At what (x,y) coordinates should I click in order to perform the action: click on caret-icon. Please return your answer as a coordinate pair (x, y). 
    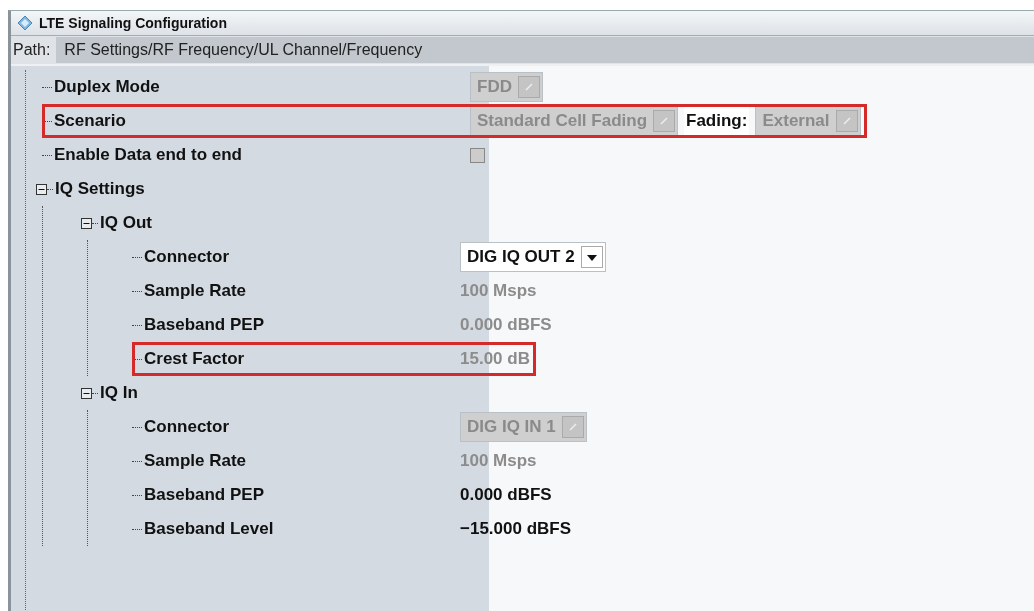
    Looking at the image, I should click on (591, 257).